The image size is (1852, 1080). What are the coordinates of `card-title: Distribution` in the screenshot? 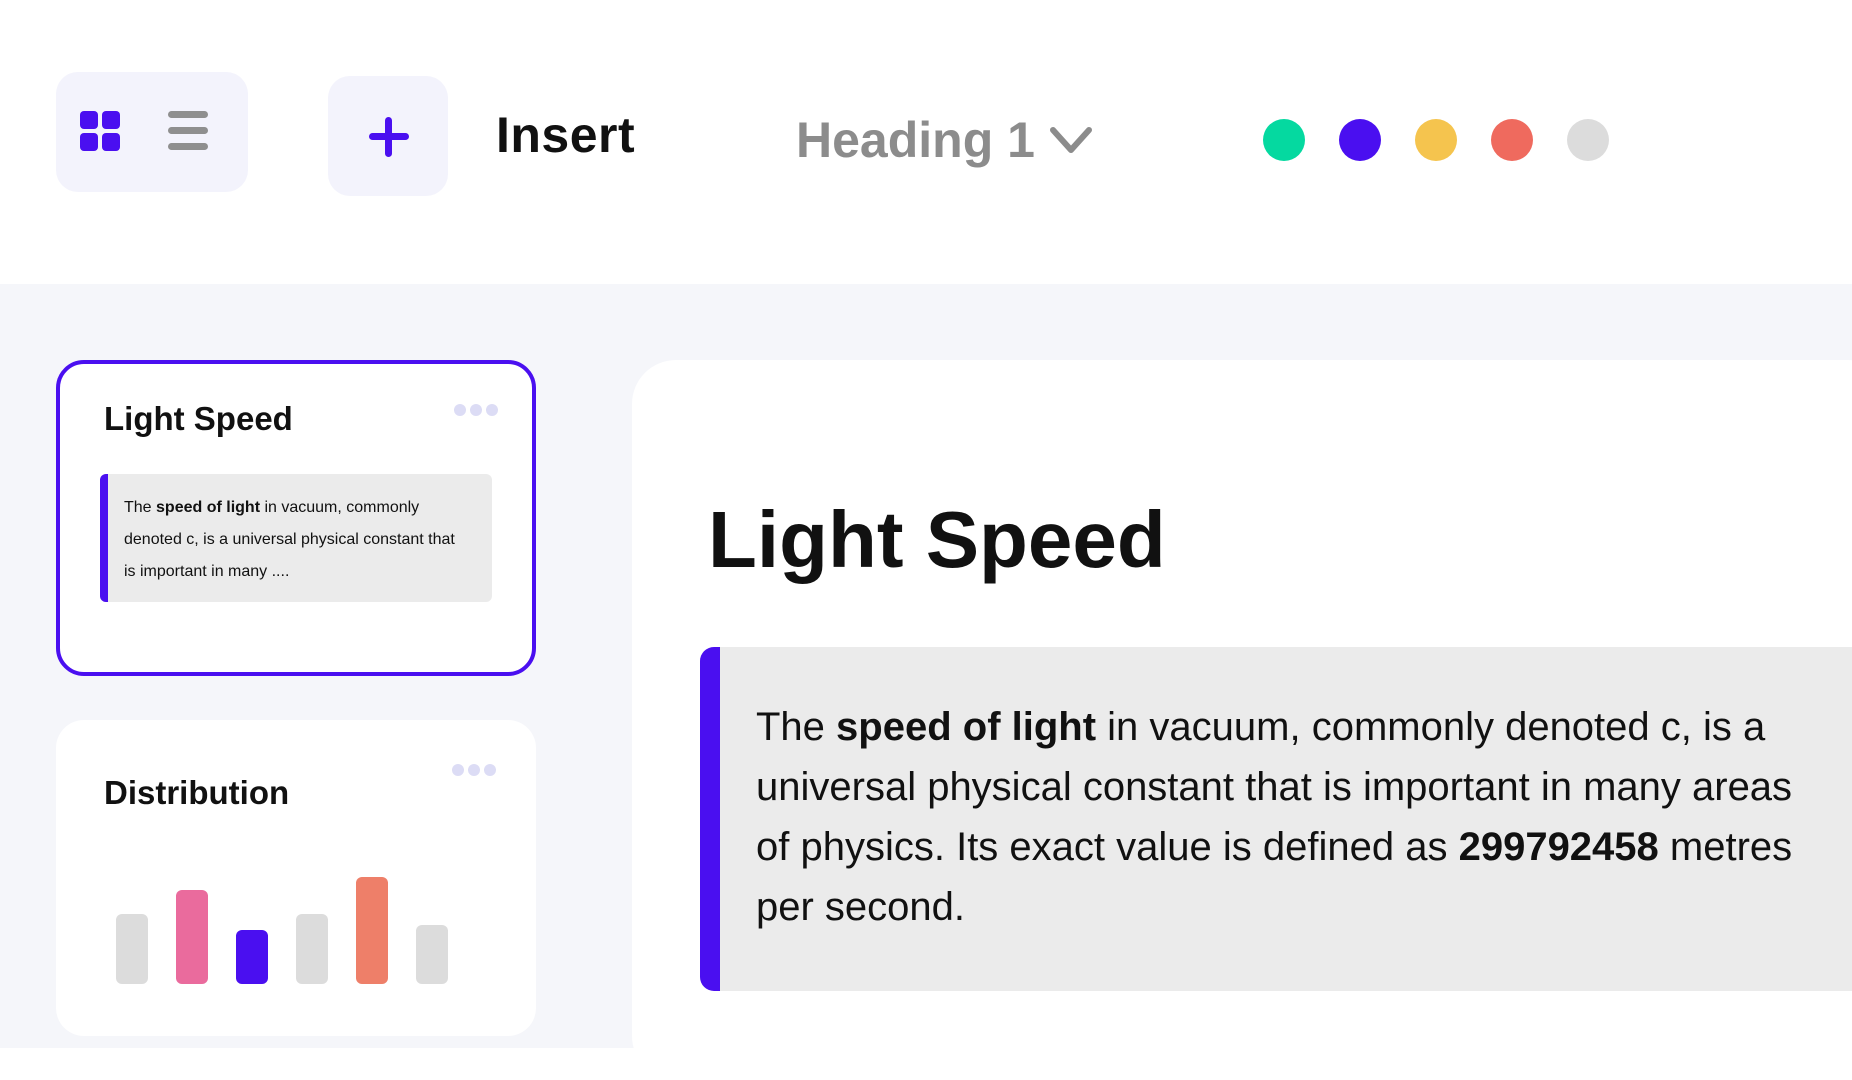 It's located at (197, 792).